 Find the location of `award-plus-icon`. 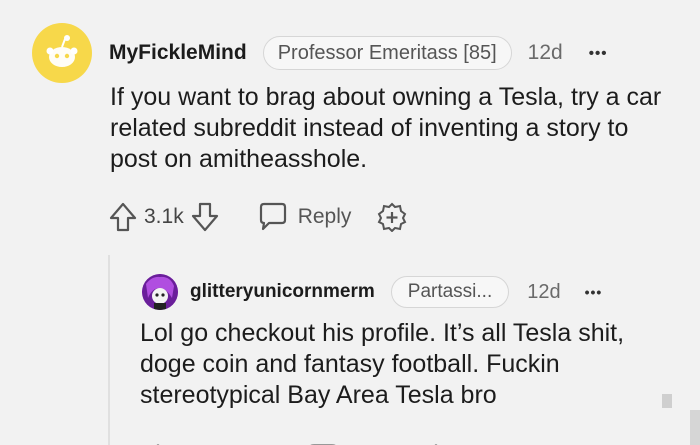

award-plus-icon is located at coordinates (392, 217).